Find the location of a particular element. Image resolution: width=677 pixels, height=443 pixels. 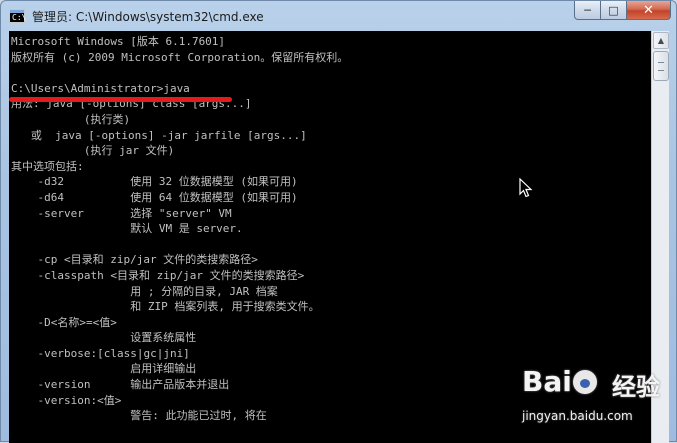

minimize-icon: ─ is located at coordinates (587, 10).